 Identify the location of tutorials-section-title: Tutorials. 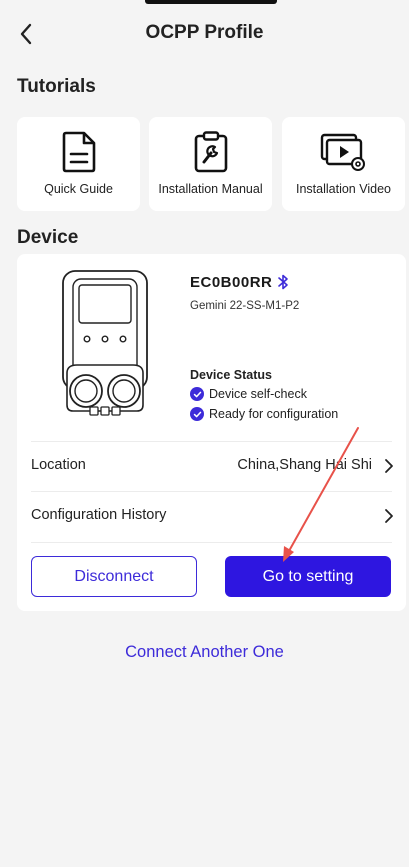
(56, 86).